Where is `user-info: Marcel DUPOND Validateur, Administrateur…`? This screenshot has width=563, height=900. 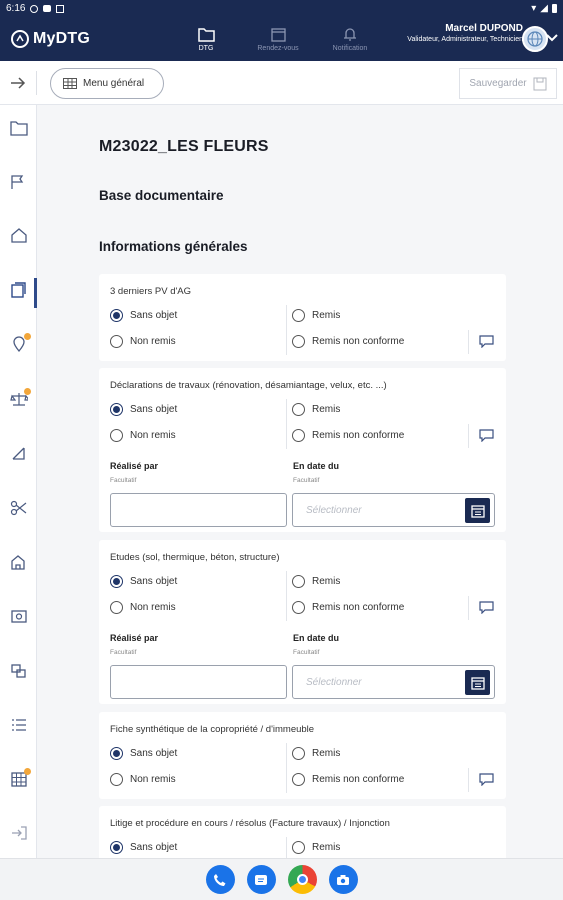
user-info: Marcel DUPOND Validateur, Administrateur… is located at coordinates (465, 33).